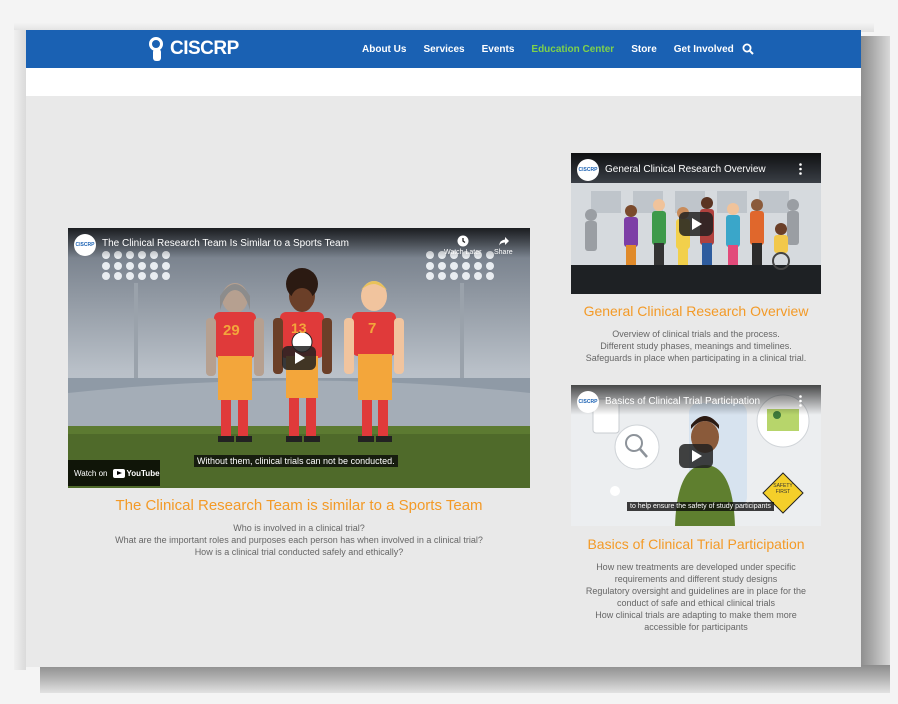  Describe the element at coordinates (204, 48) in the screenshot. I see `logo-text: CISCRP` at that location.